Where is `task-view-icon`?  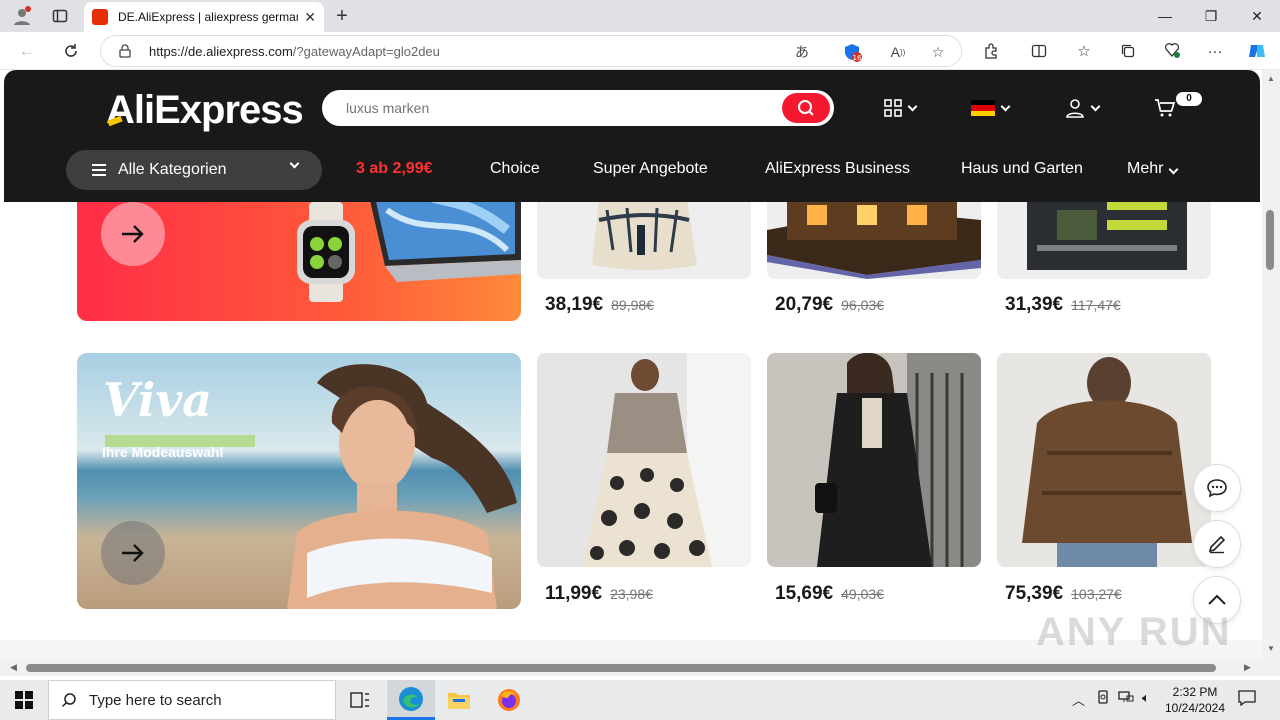
task-view-icon is located at coordinates (359, 700).